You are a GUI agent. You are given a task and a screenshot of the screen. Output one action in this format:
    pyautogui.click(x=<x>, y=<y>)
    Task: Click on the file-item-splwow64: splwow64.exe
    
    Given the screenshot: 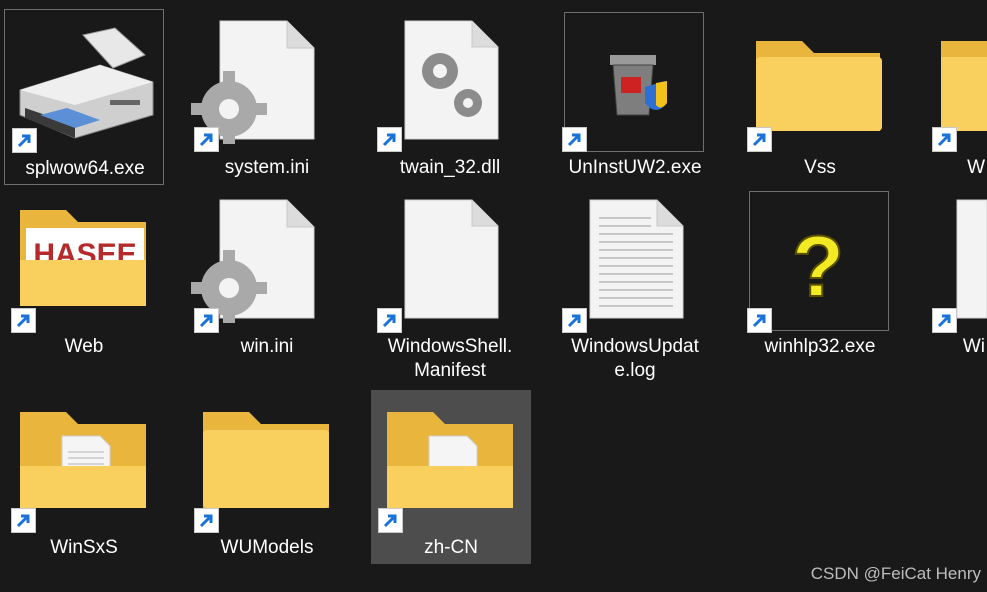 What is the action you would take?
    pyautogui.click(x=84, y=97)
    